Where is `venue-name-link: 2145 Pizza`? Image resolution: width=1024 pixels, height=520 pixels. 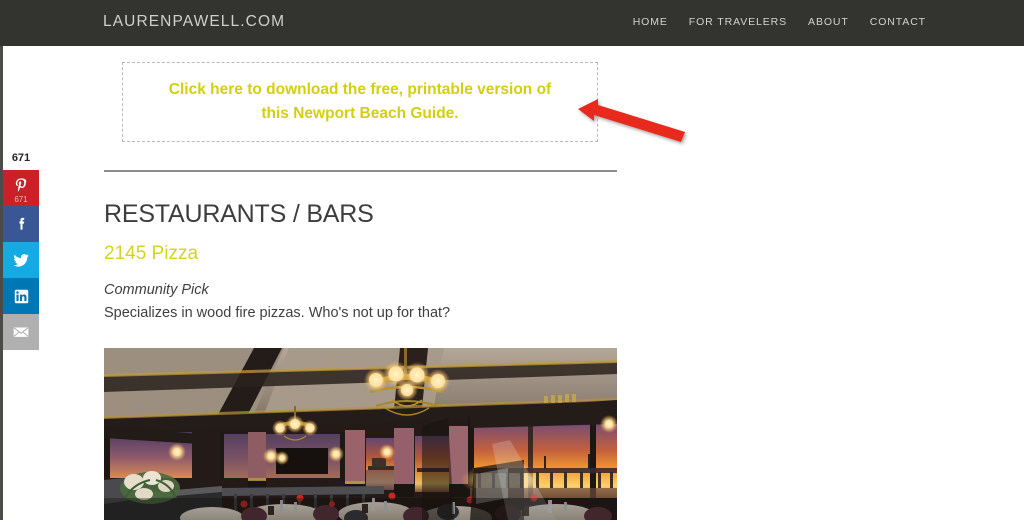 venue-name-link: 2145 Pizza is located at coordinates (151, 254).